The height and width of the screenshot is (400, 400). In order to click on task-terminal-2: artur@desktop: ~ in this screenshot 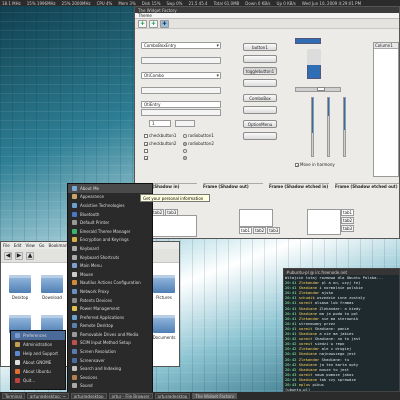, I will do `click(47, 396)`.